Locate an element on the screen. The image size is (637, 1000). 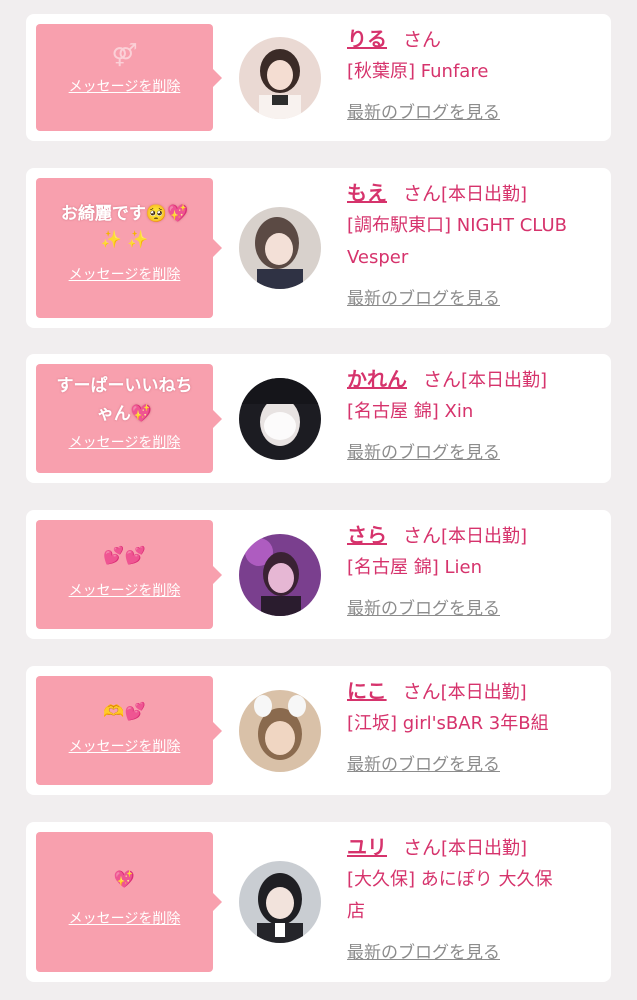
shop-name: [大久保] あにぽり 大久保 is located at coordinates (450, 879).